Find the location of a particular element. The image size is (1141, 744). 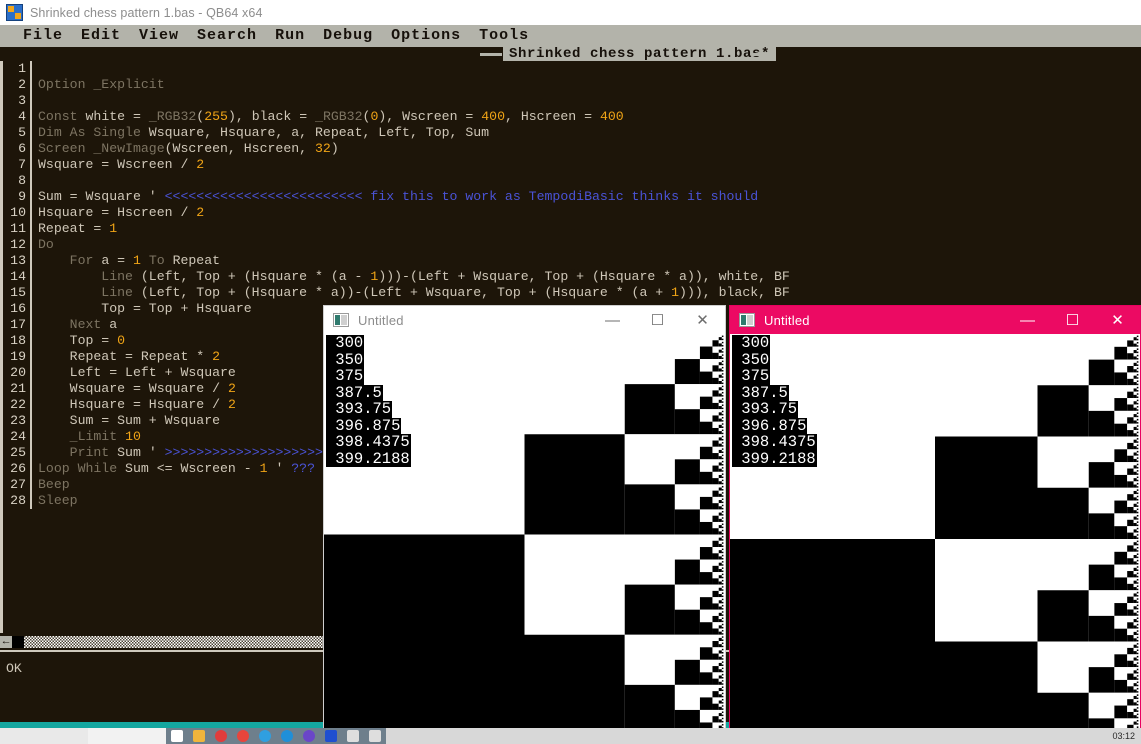

code-line: 6 Screen _NewImage(Wscreen, Hscreen, 32) is located at coordinates (570, 149).